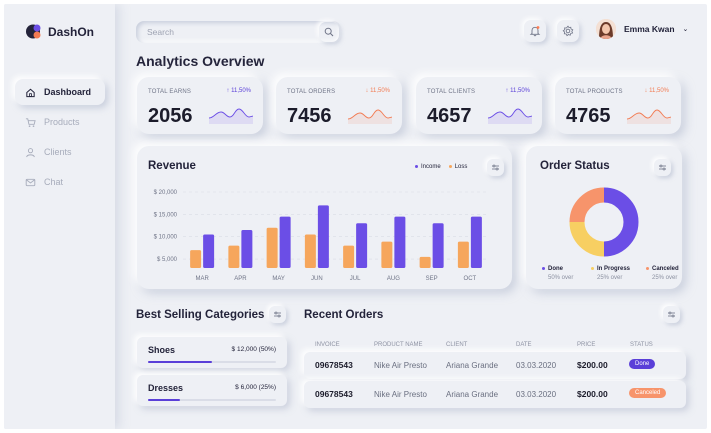  What do you see at coordinates (536, 394) in the screenshot?
I see `date-cell: 03.03.2020` at bounding box center [536, 394].